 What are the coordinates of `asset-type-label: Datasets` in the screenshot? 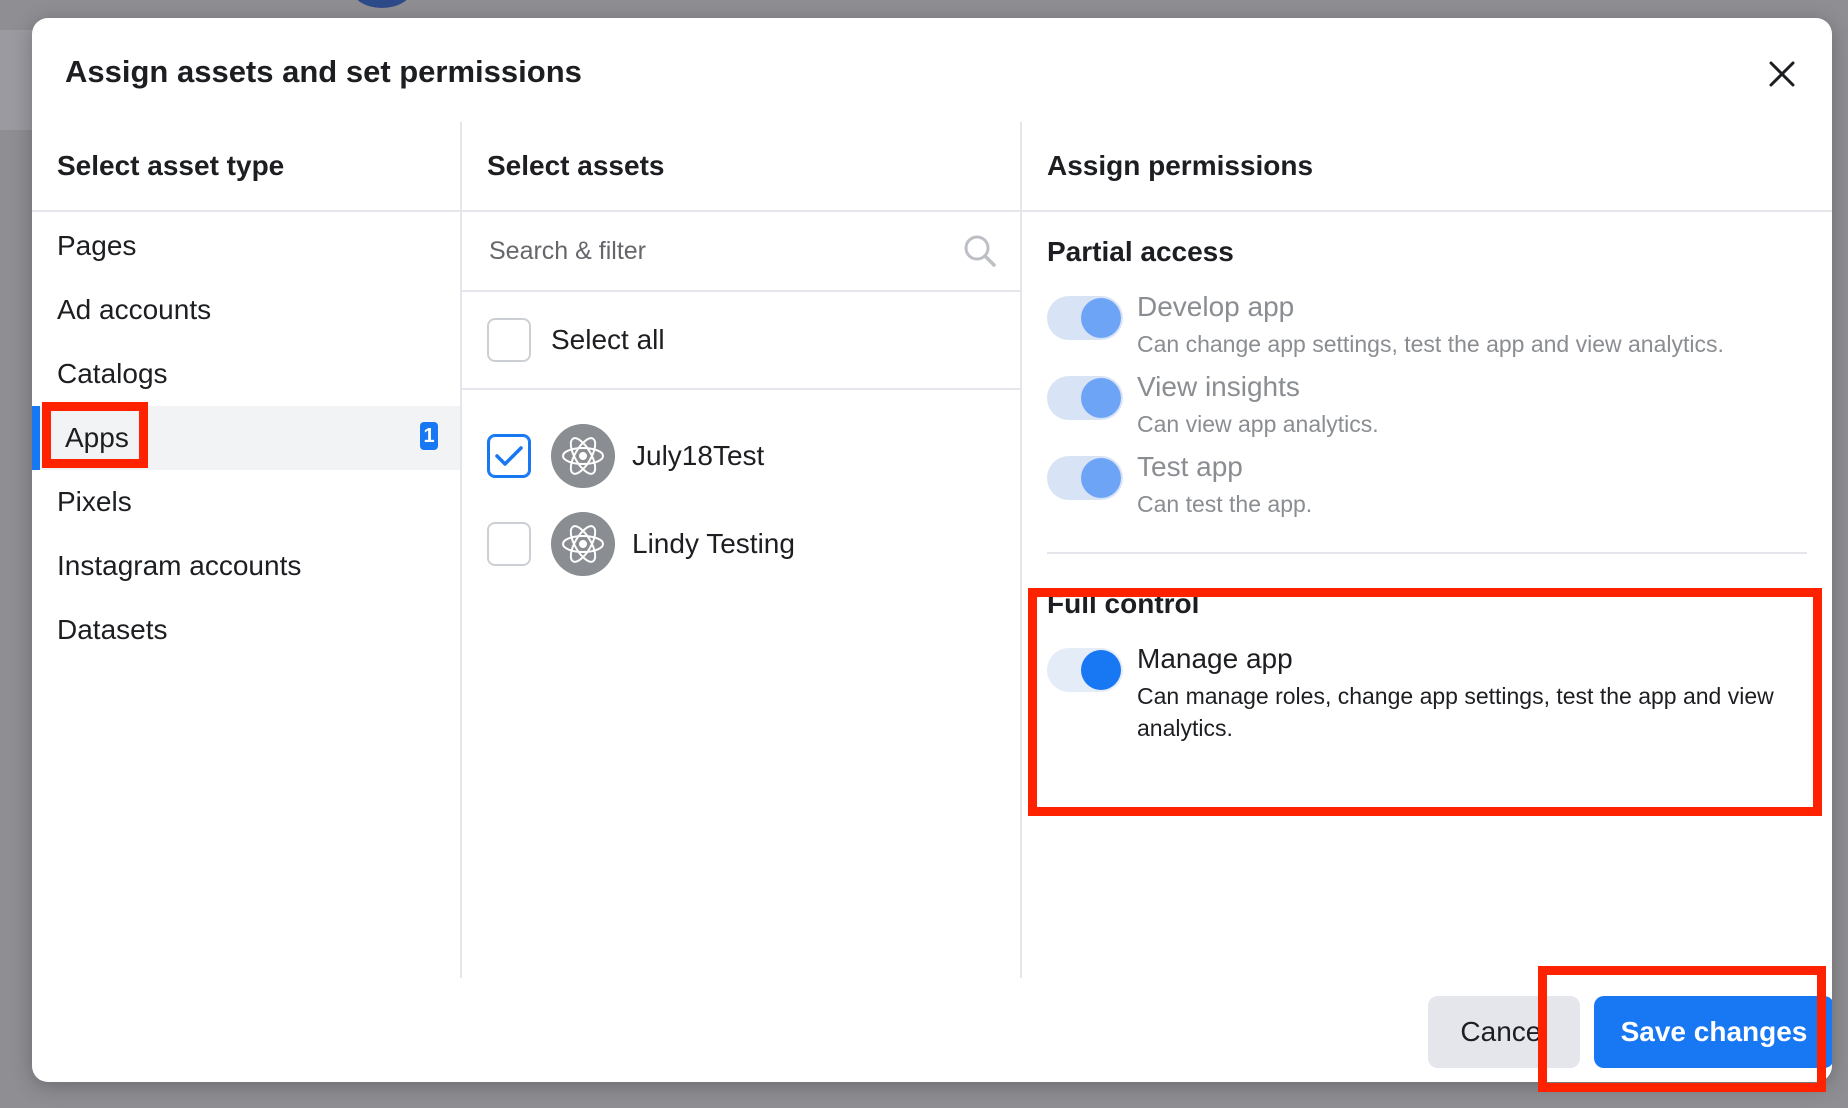 It's located at (112, 629).